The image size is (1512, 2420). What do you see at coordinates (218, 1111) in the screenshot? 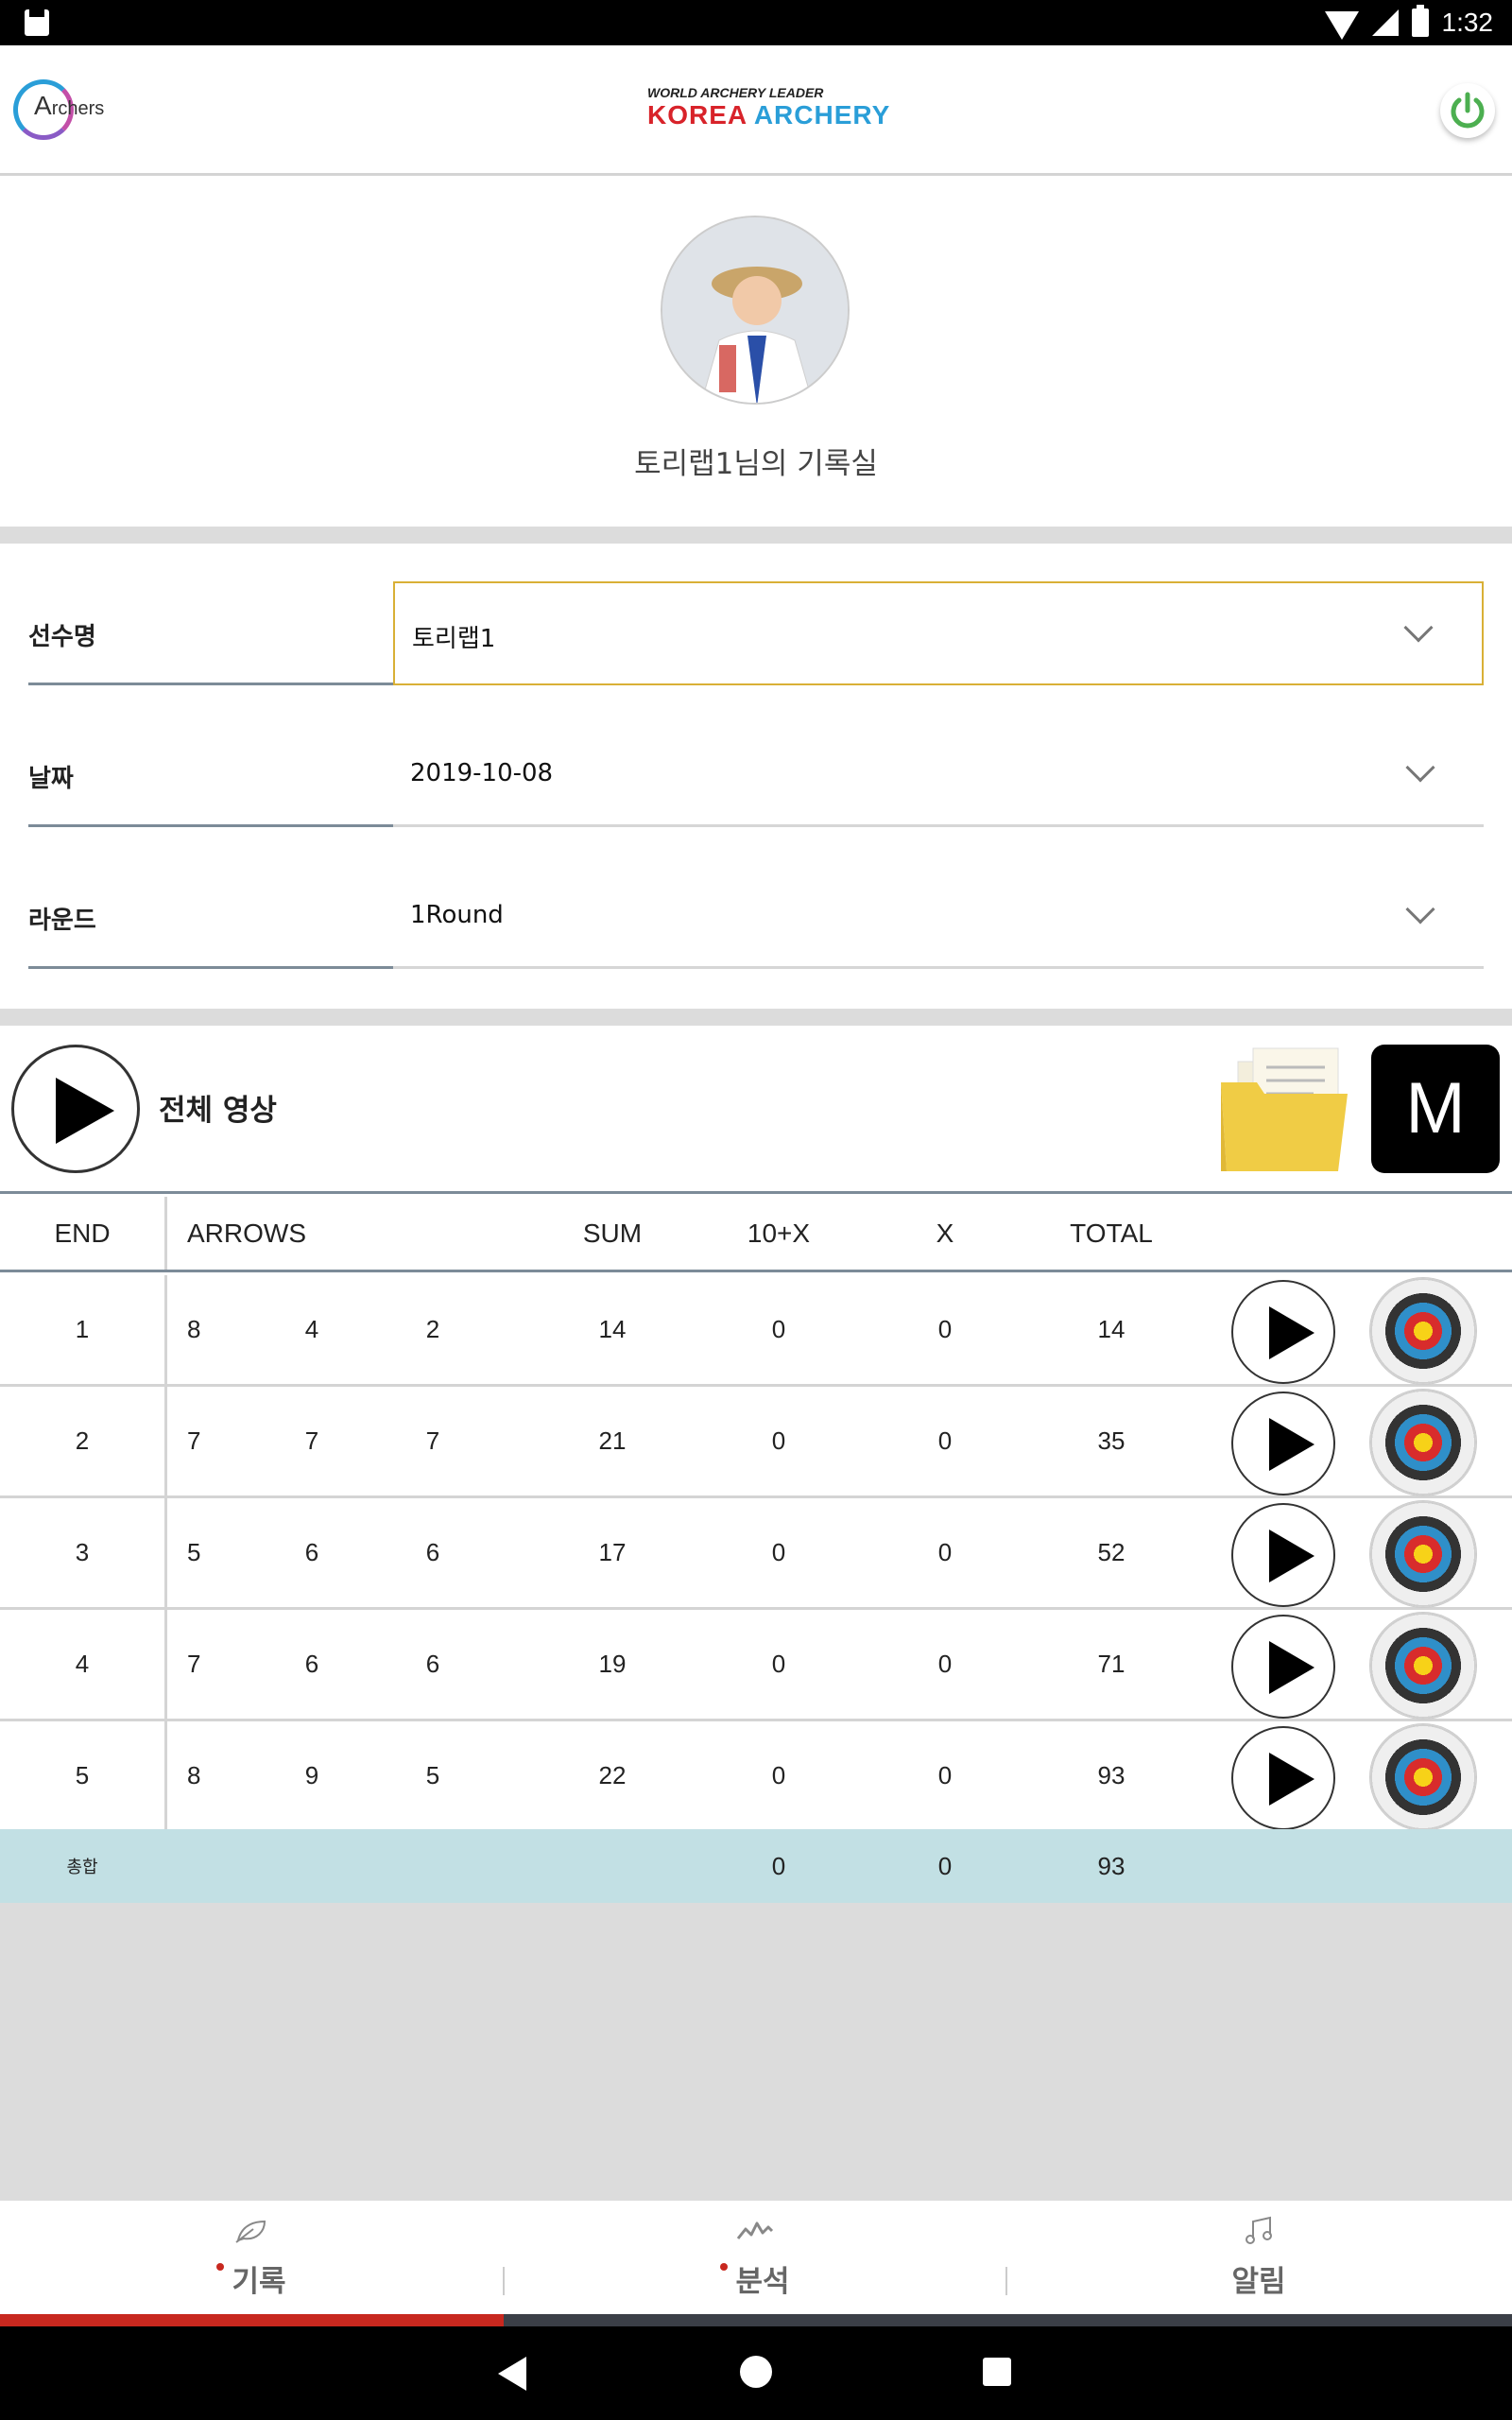
I see `video-label: 전체 영상` at bounding box center [218, 1111].